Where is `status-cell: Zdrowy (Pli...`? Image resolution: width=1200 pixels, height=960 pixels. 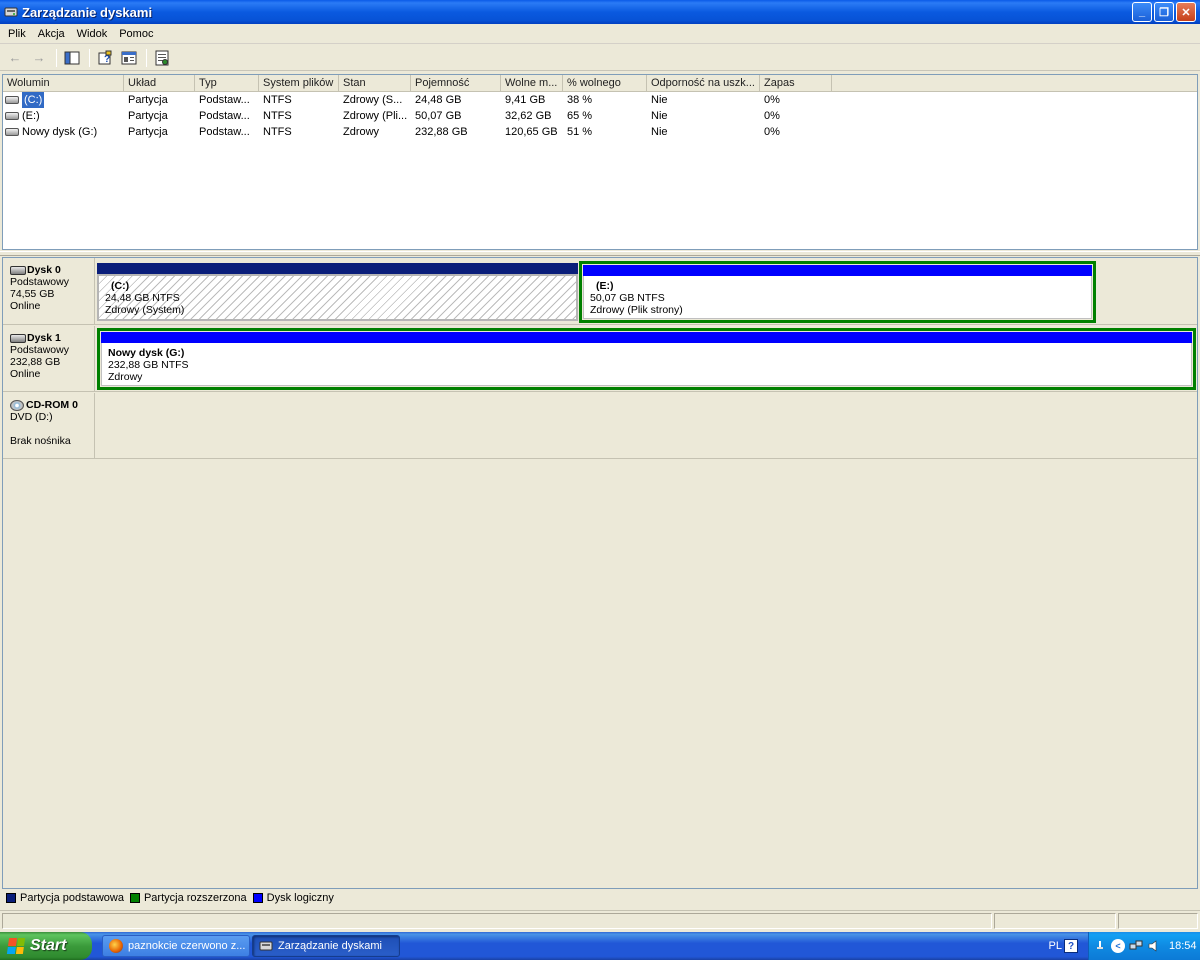
status-cell: Zdrowy (Pli... is located at coordinates (375, 116).